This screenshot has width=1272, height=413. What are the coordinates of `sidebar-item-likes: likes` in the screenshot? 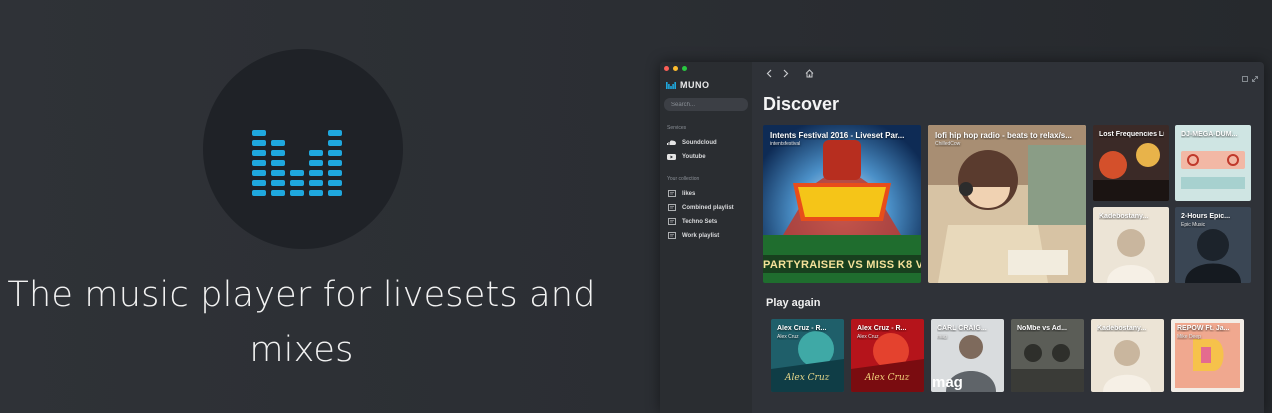 It's located at (681, 193).